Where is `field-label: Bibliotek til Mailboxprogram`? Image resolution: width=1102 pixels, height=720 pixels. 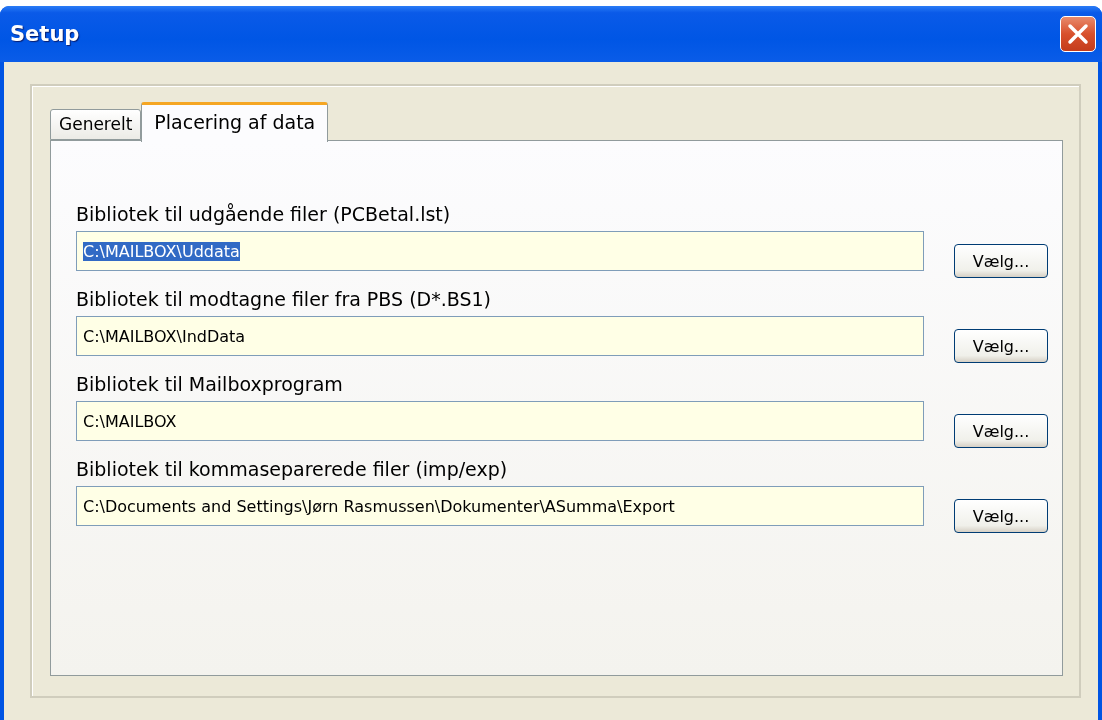
field-label: Bibliotek til Mailboxprogram is located at coordinates (210, 384).